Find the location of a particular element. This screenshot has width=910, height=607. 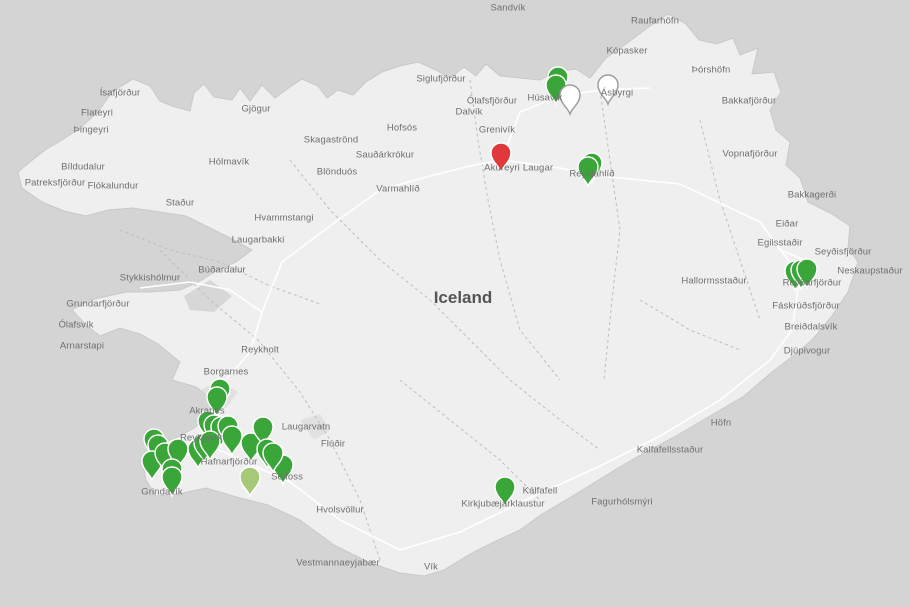

place-label: Grenivík is located at coordinates (497, 130).